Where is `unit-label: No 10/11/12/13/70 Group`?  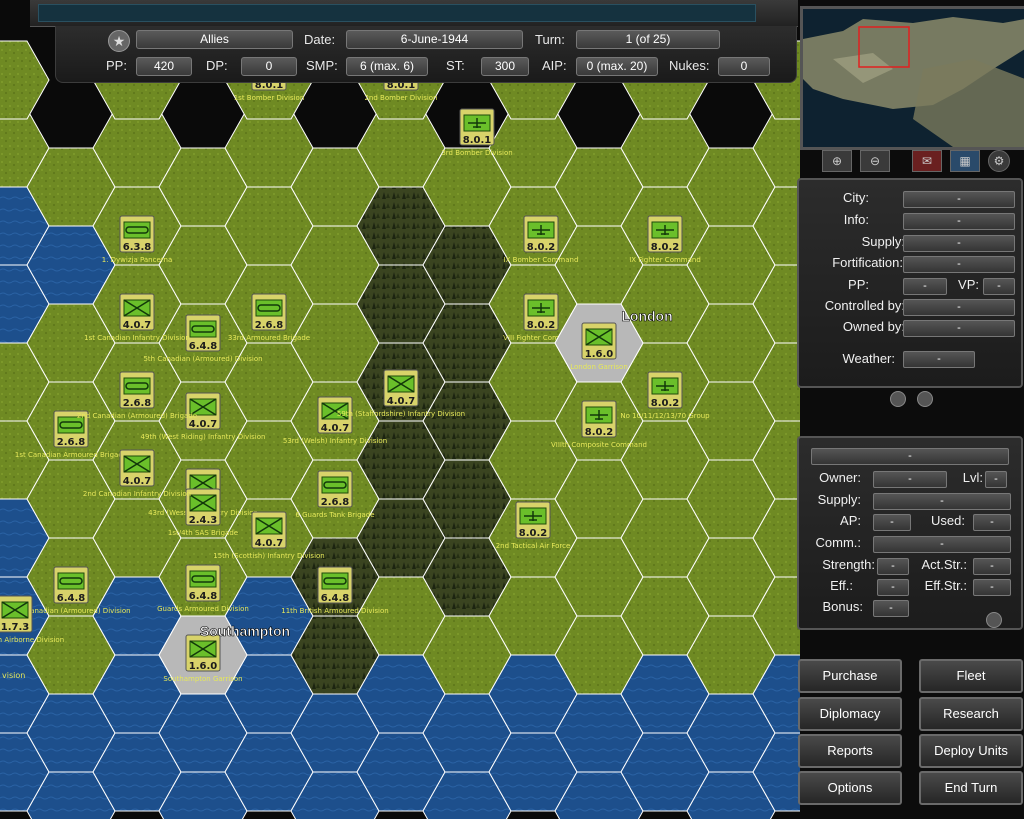 unit-label: No 10/11/12/13/70 Group is located at coordinates (665, 416).